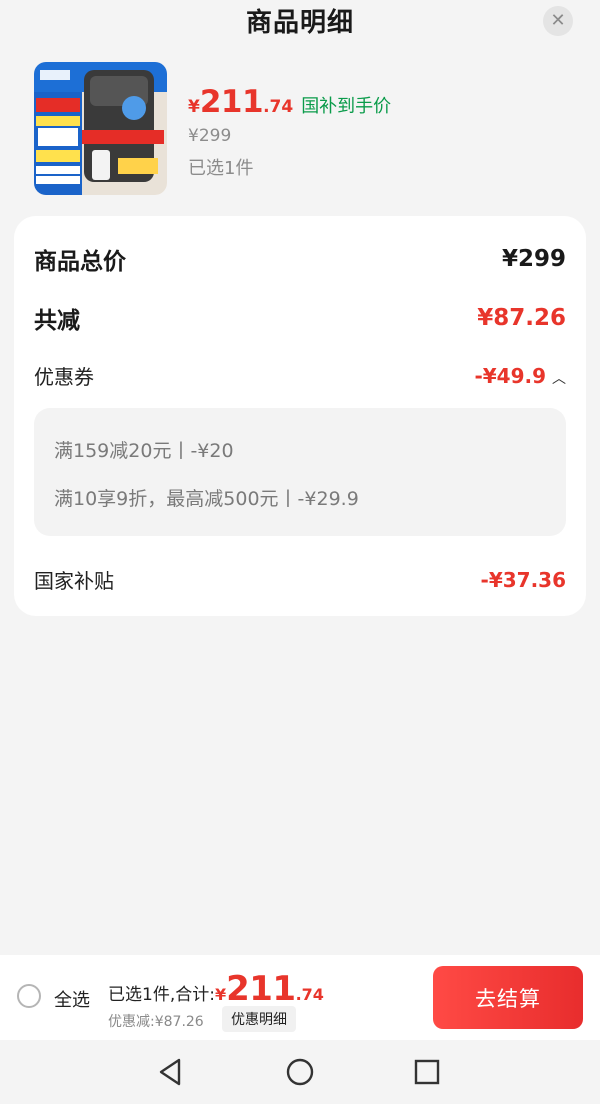 The width and height of the screenshot is (600, 1104). I want to click on total-integer: 211, so click(261, 989).